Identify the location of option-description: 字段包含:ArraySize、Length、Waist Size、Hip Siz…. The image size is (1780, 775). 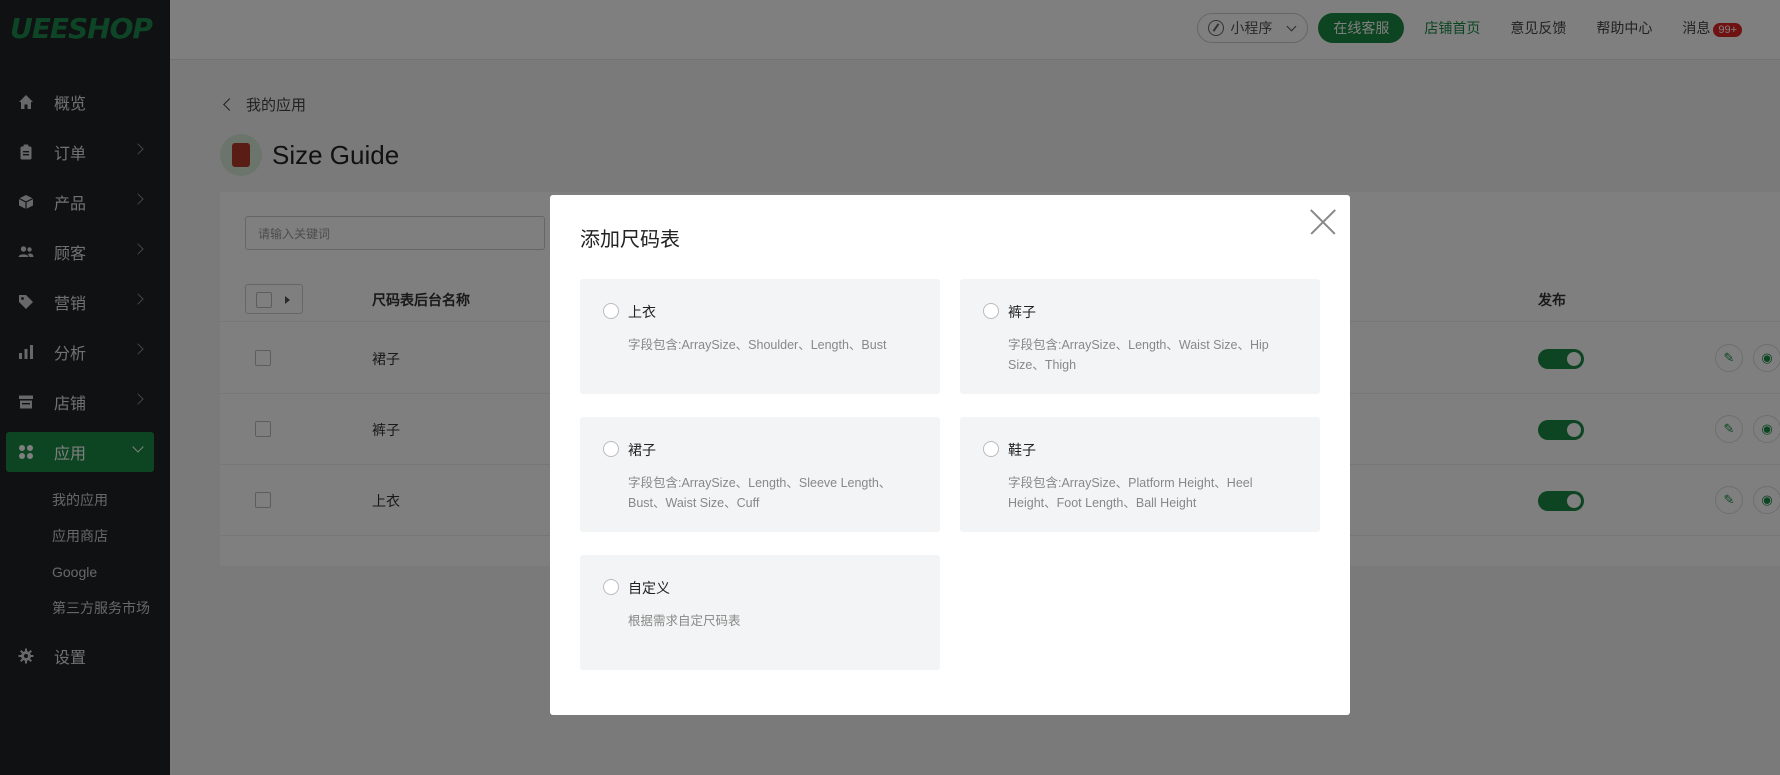
(1138, 355).